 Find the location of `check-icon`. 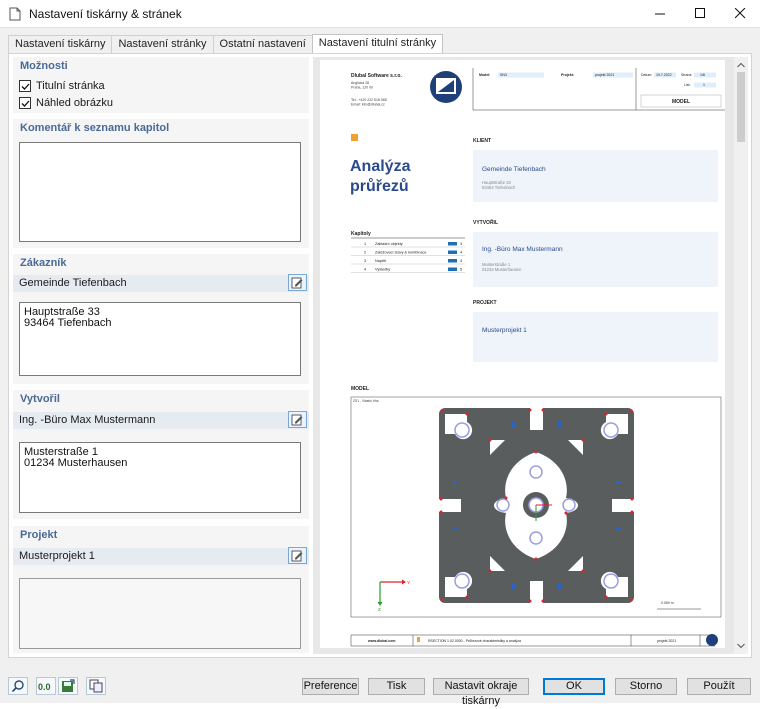

check-icon is located at coordinates (25, 103).